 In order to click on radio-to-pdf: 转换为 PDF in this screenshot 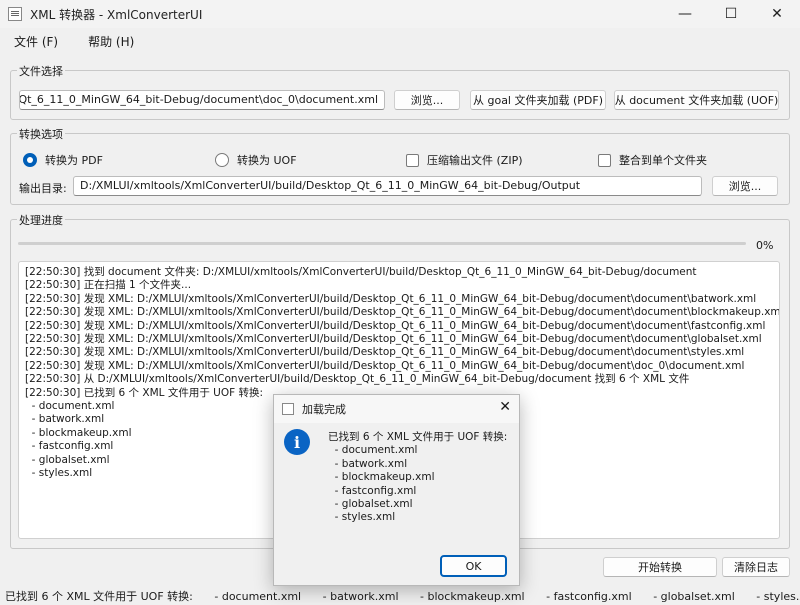, I will do `click(63, 160)`.